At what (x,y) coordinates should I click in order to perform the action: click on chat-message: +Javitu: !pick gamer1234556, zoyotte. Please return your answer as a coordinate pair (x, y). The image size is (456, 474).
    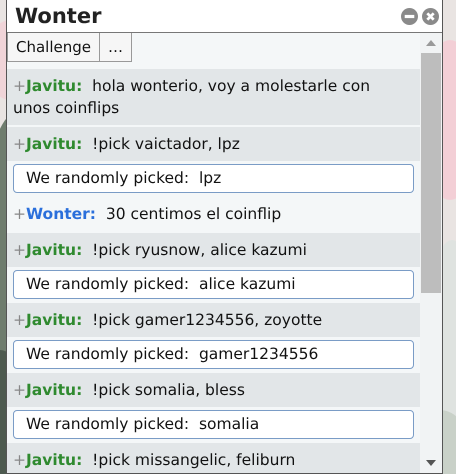
    Looking at the image, I should click on (213, 320).